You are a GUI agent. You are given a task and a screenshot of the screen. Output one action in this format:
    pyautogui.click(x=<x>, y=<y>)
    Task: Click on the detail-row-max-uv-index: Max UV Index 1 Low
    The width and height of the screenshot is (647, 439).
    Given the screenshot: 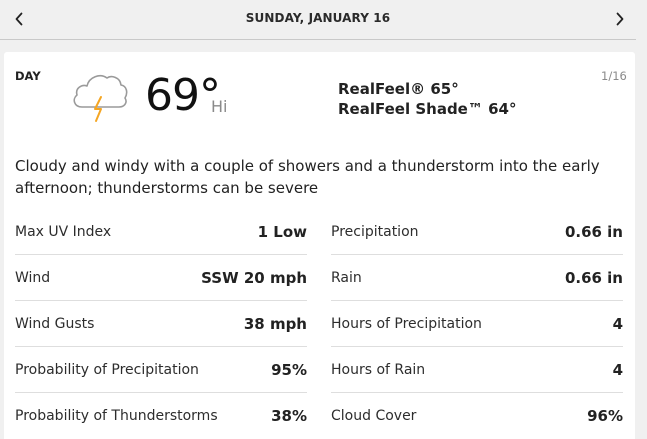 What is the action you would take?
    pyautogui.click(x=161, y=232)
    